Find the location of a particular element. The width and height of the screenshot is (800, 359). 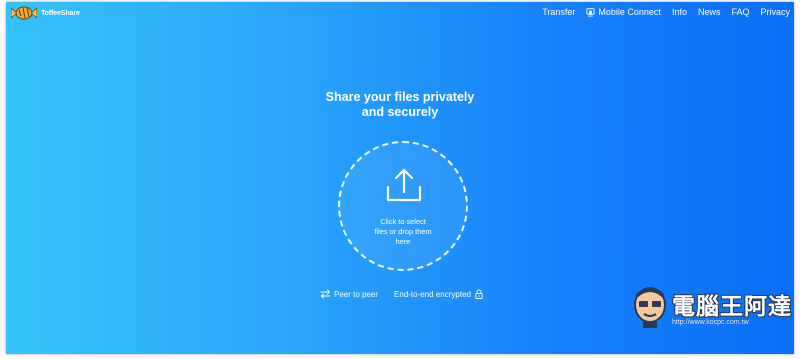

nav-news: News is located at coordinates (709, 12).